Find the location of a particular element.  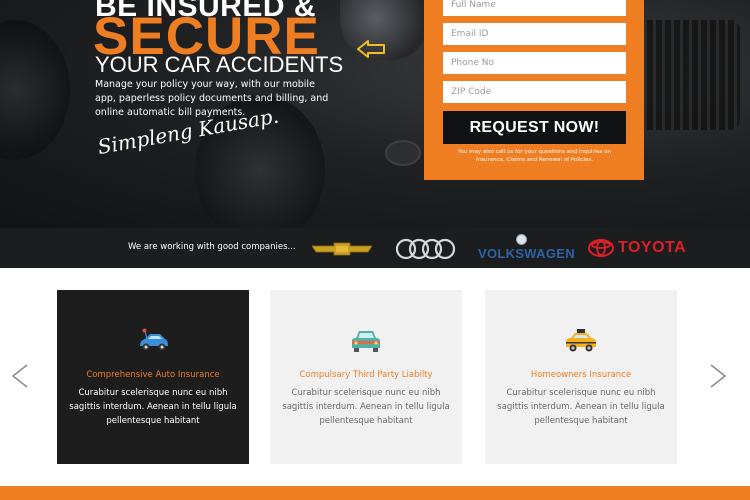

request-now-button: REQUEST NOW! is located at coordinates (534, 127).